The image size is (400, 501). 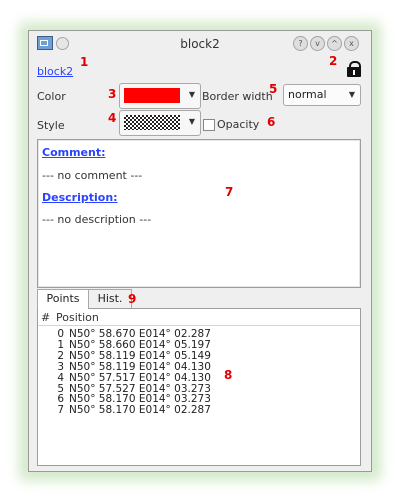 I want to click on border-width-select: normal ▼, so click(x=322, y=95).